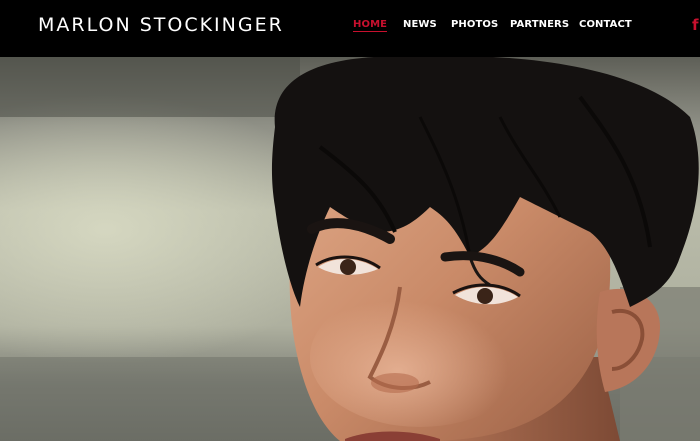 This screenshot has height=441, width=700. What do you see at coordinates (474, 24) in the screenshot?
I see `nav-item-photos: PHOTOS` at bounding box center [474, 24].